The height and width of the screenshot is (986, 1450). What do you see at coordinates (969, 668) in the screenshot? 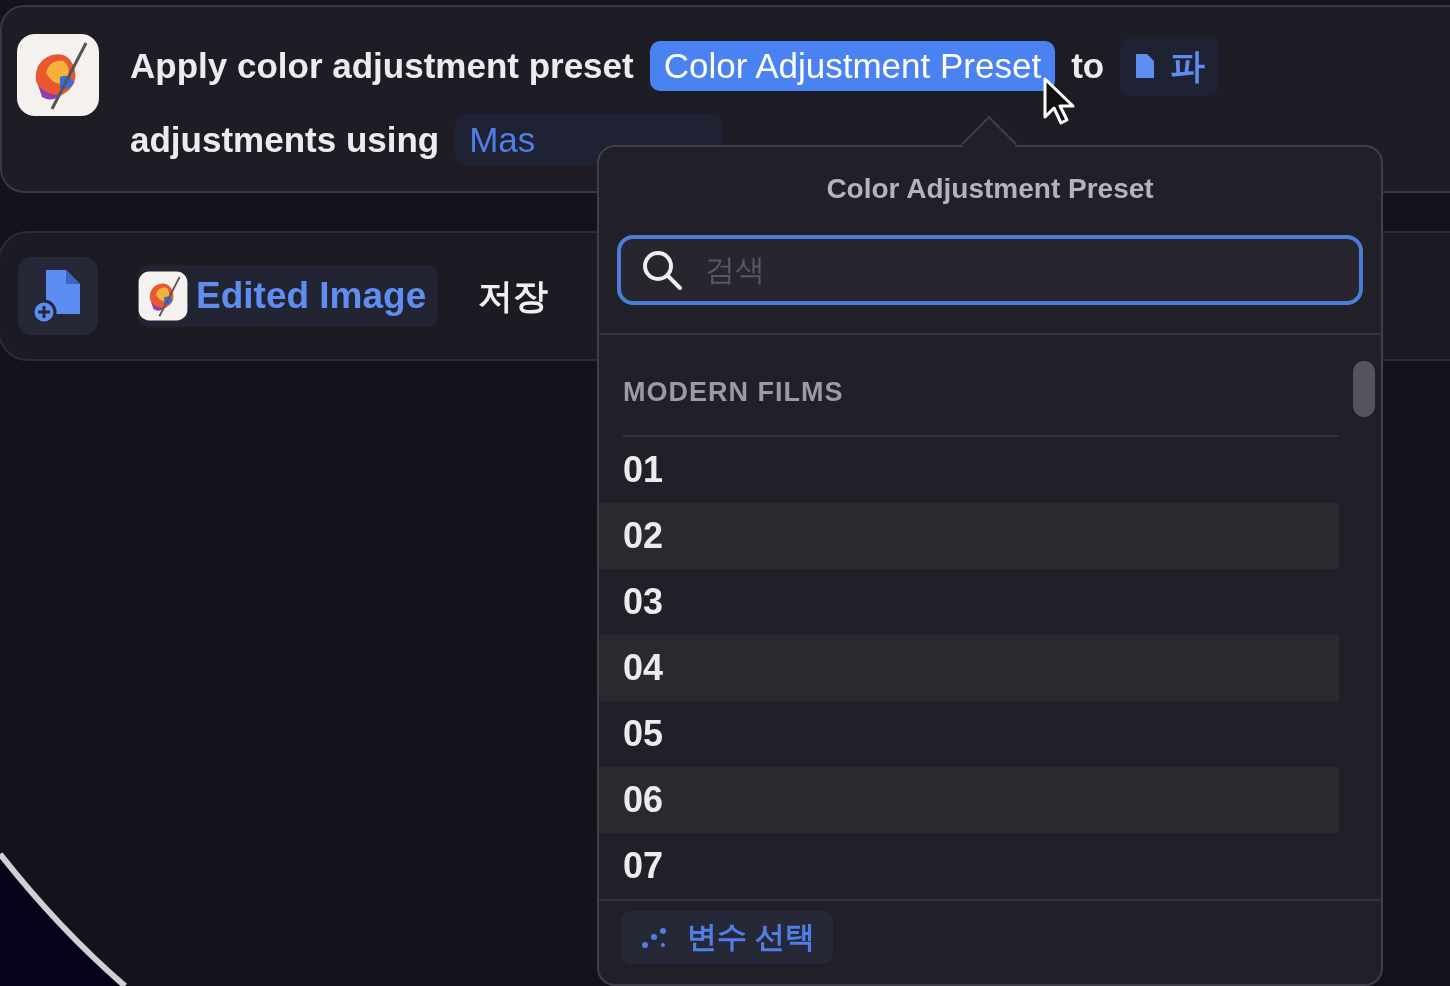
I see `preset-item: 04` at bounding box center [969, 668].